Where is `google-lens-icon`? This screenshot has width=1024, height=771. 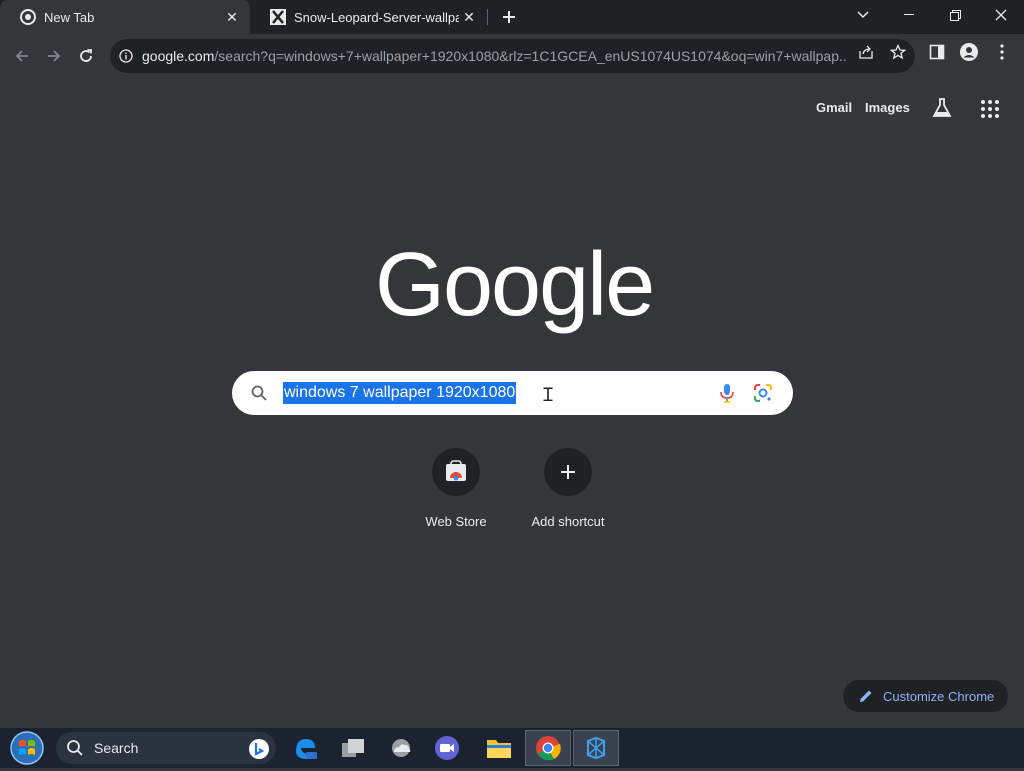
google-lens-icon is located at coordinates (763, 393).